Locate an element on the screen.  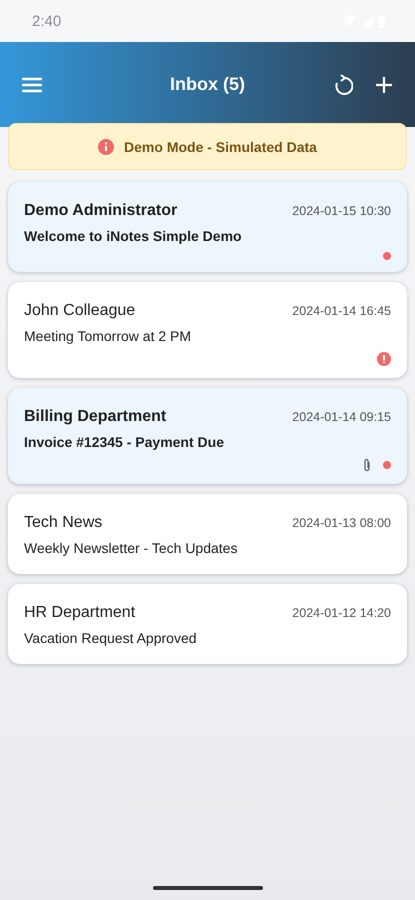
sender-name: Tech News is located at coordinates (63, 523).